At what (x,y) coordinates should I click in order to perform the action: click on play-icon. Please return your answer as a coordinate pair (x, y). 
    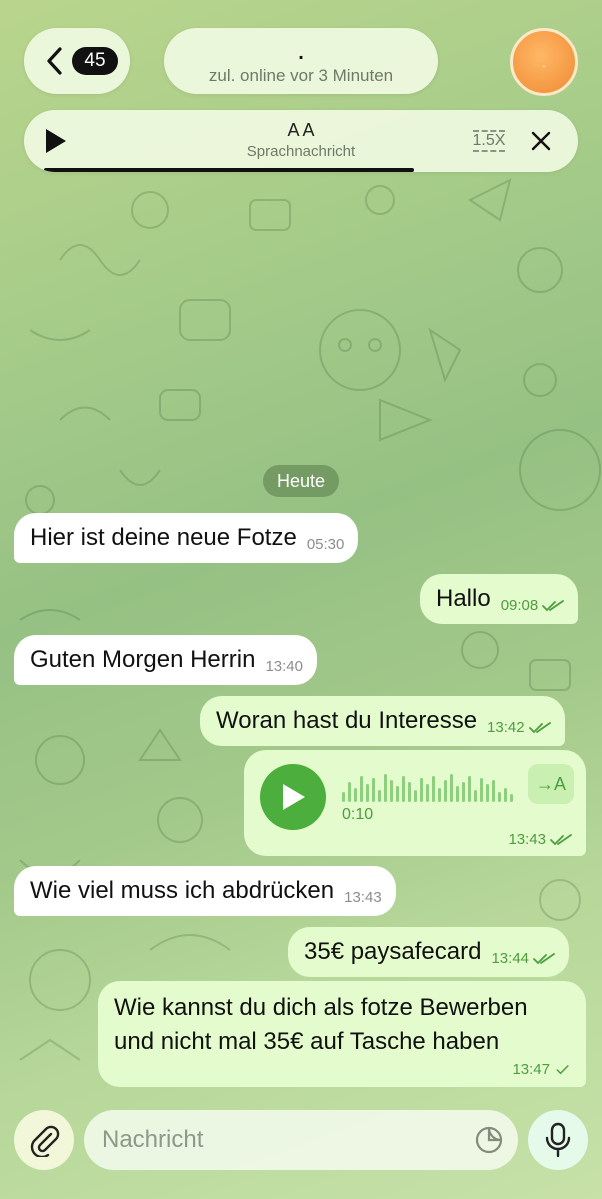
    Looking at the image, I should click on (294, 797).